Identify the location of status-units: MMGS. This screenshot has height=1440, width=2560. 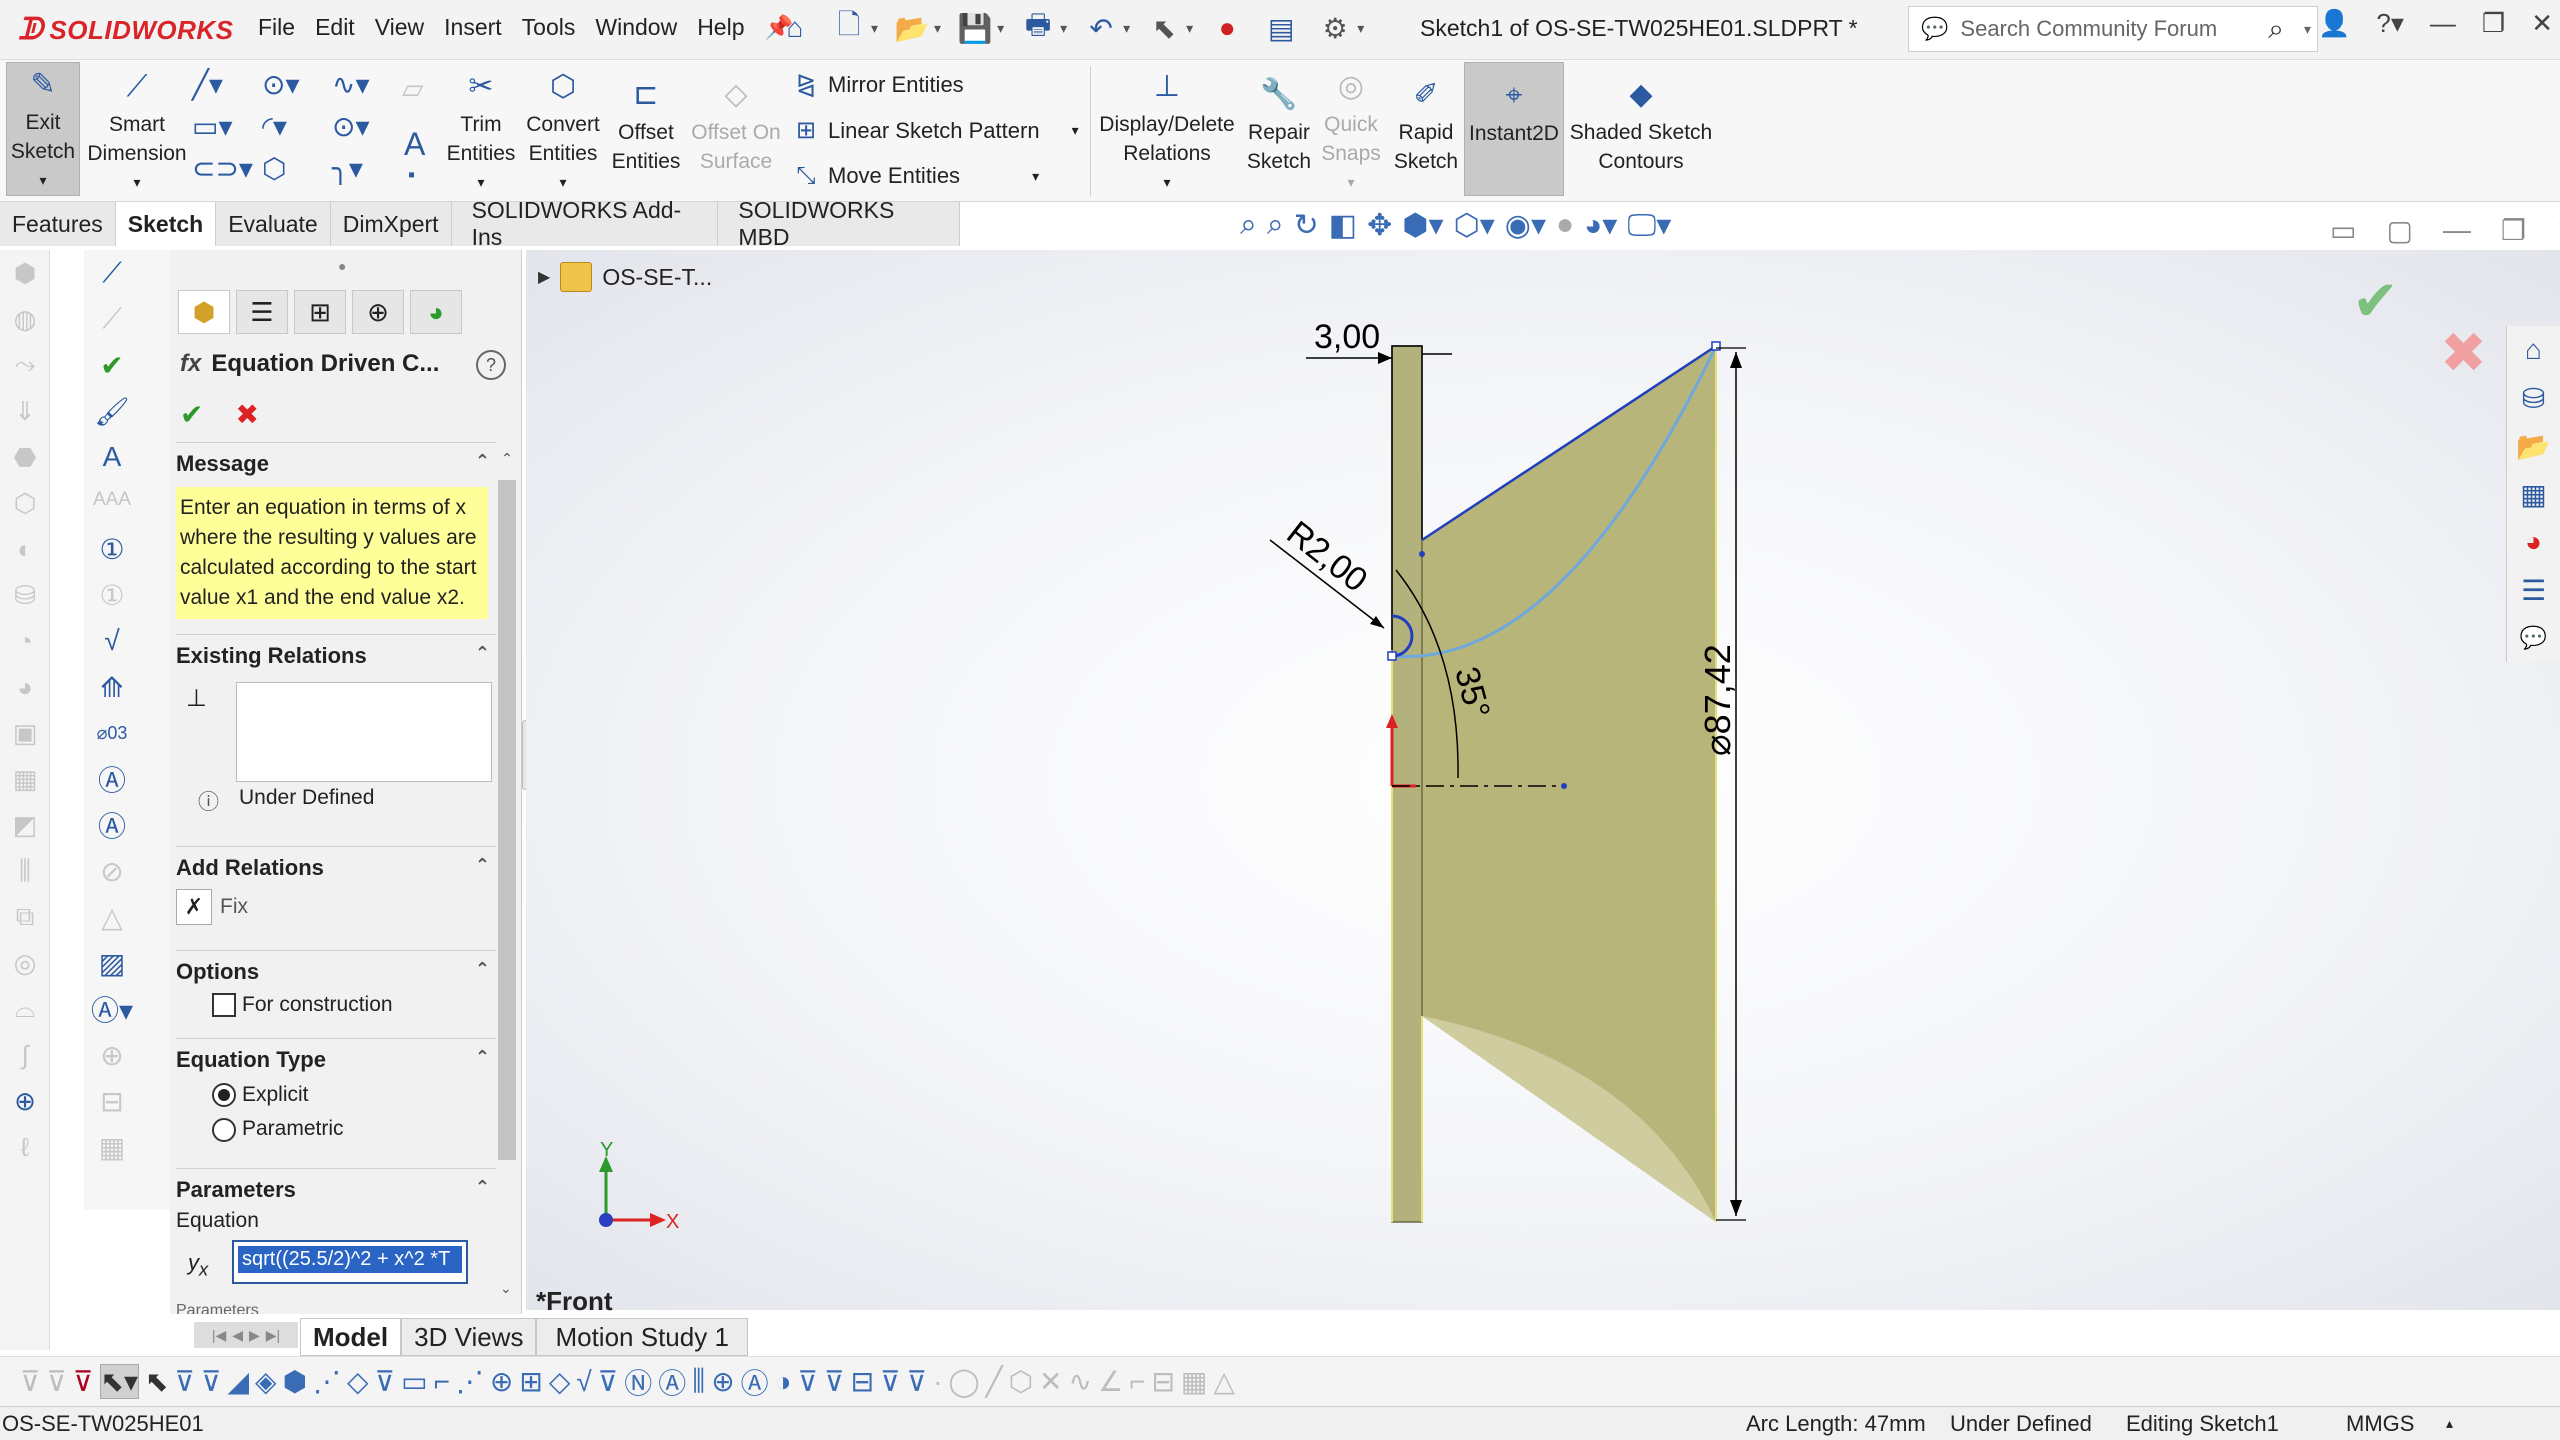
(2380, 1424).